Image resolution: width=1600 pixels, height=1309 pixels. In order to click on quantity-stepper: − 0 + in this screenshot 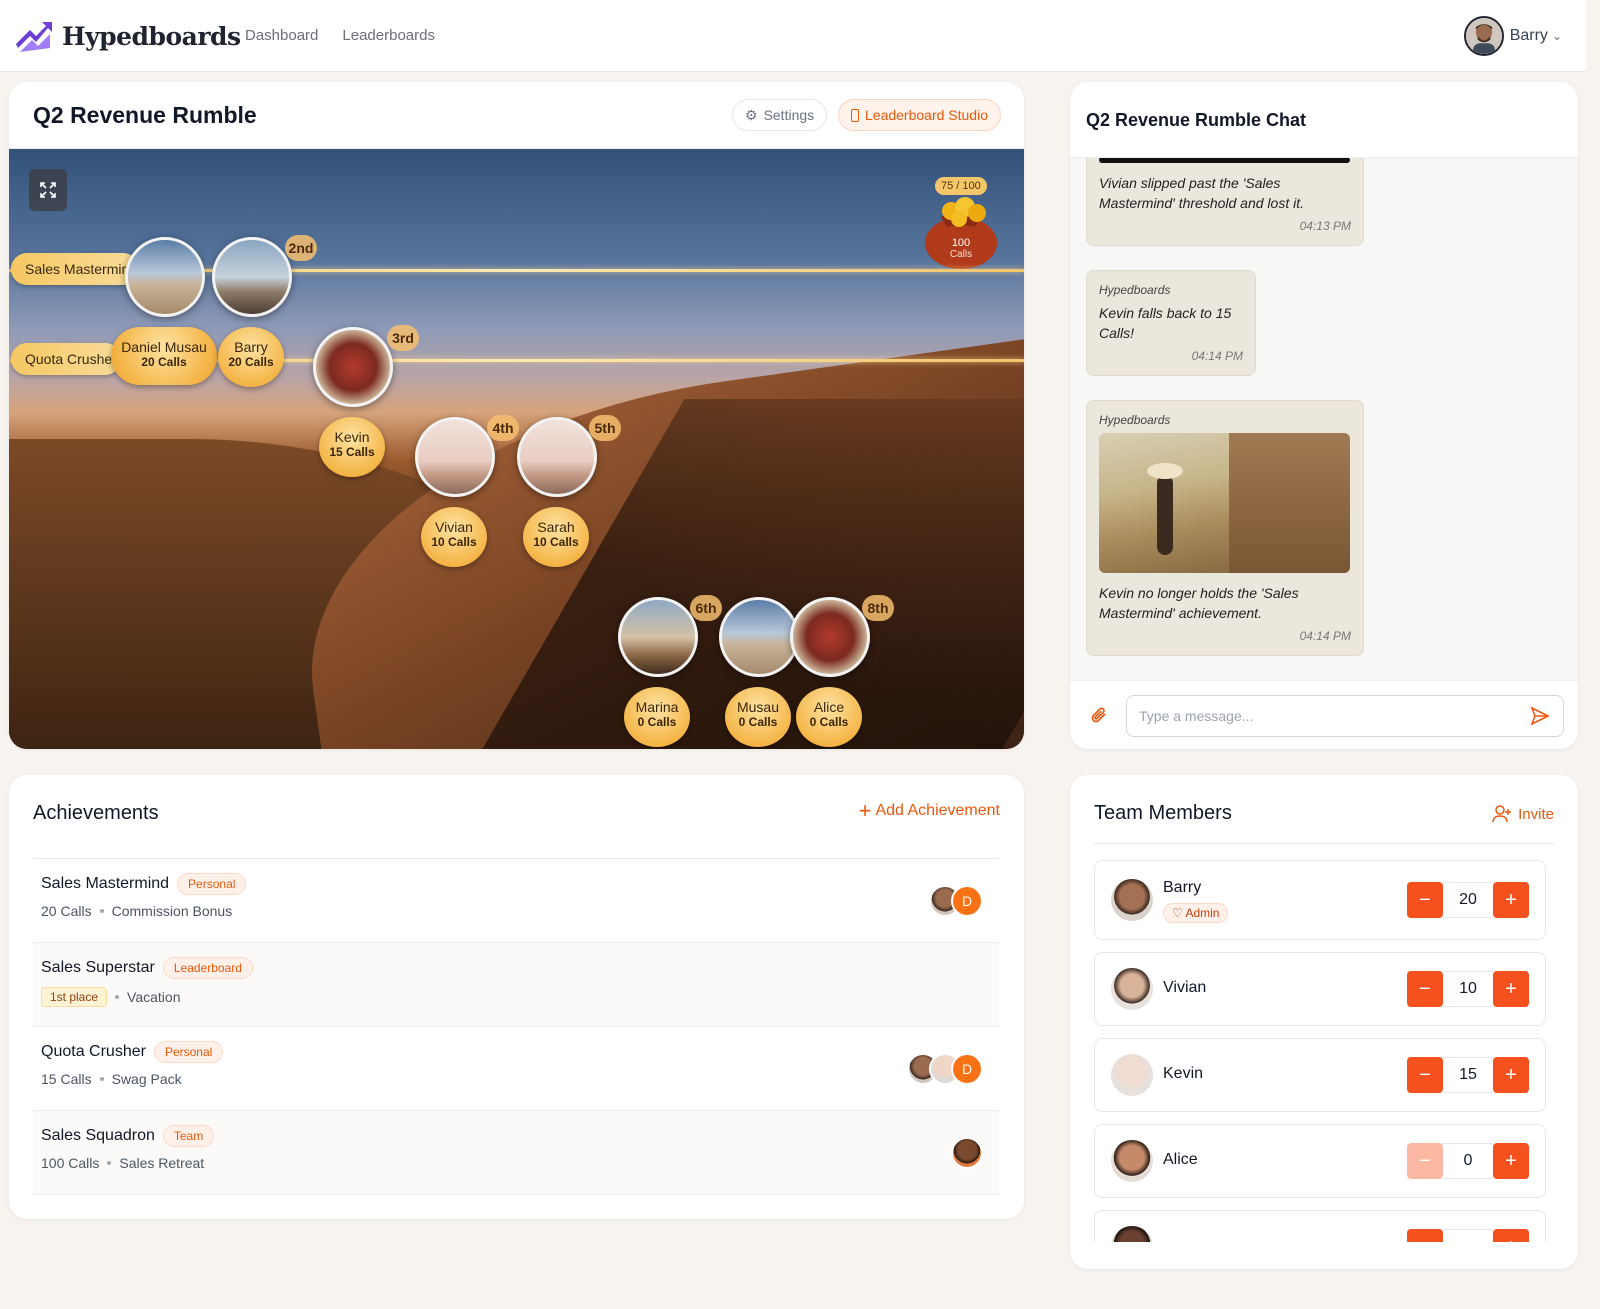, I will do `click(1468, 1161)`.